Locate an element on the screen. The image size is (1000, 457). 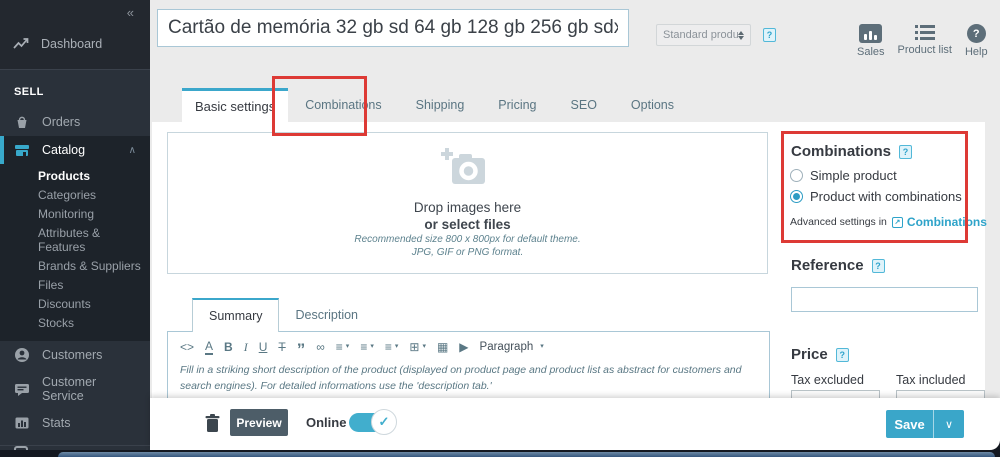
product-list-quick-link: Product list is located at coordinates (925, 41).